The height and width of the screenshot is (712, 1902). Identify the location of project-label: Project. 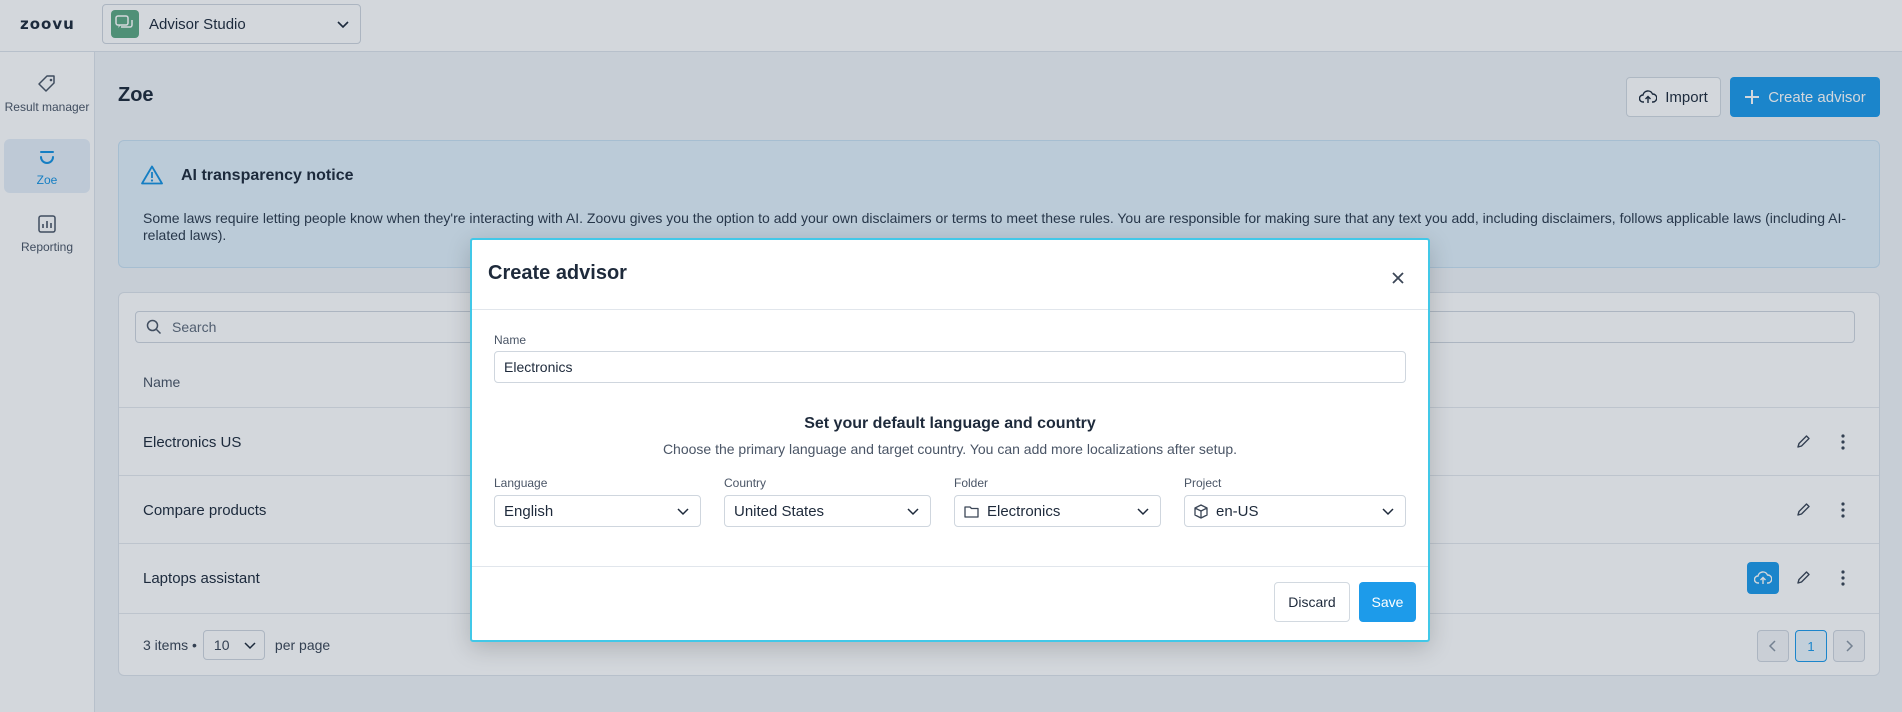
(1203, 483).